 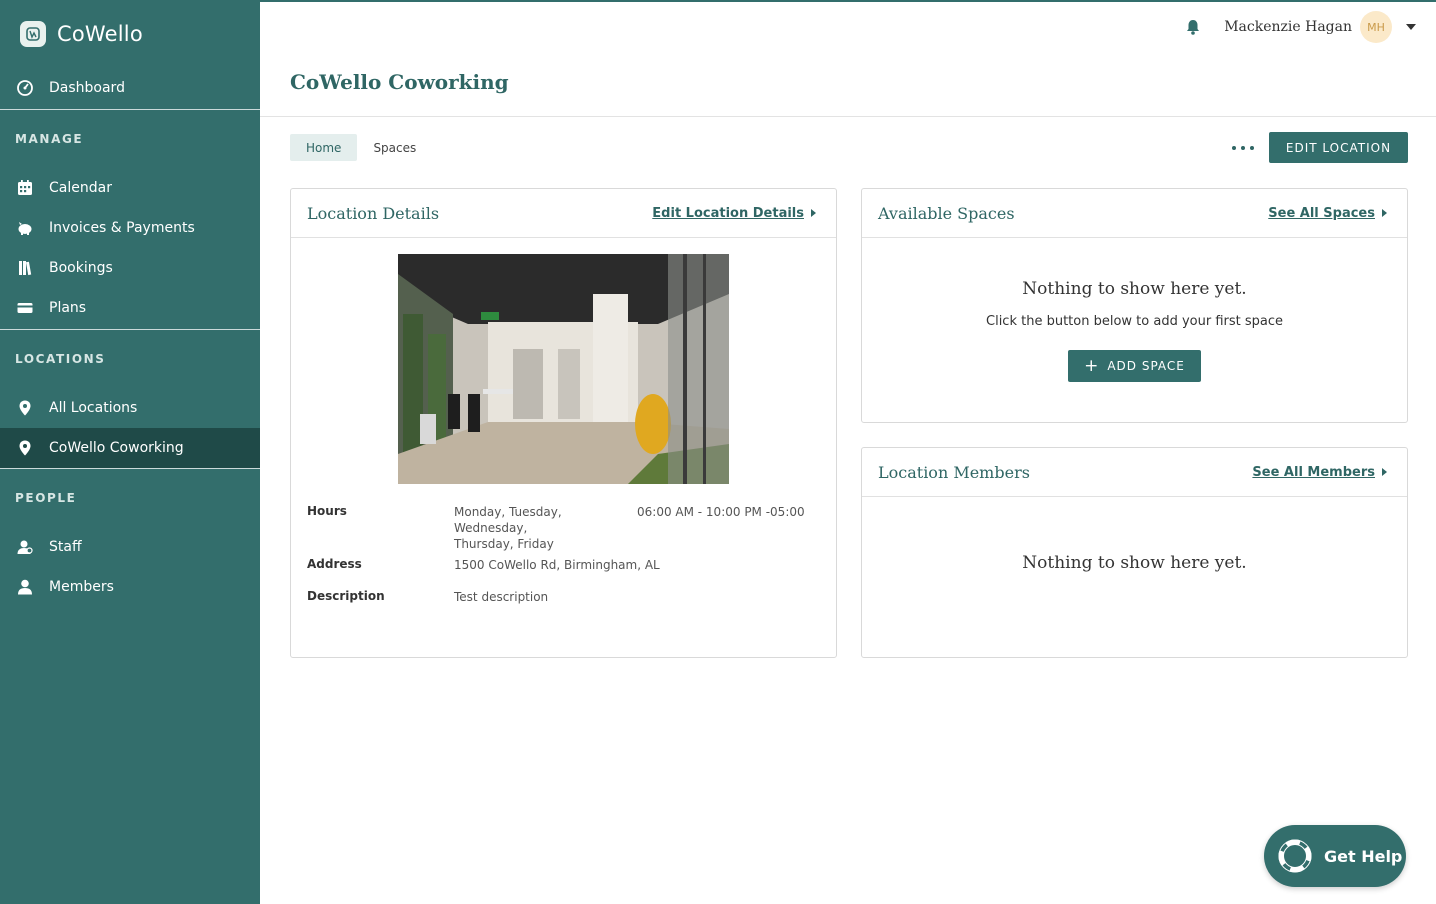 I want to click on user-name: Mackenzie Hagan, so click(x=1288, y=27).